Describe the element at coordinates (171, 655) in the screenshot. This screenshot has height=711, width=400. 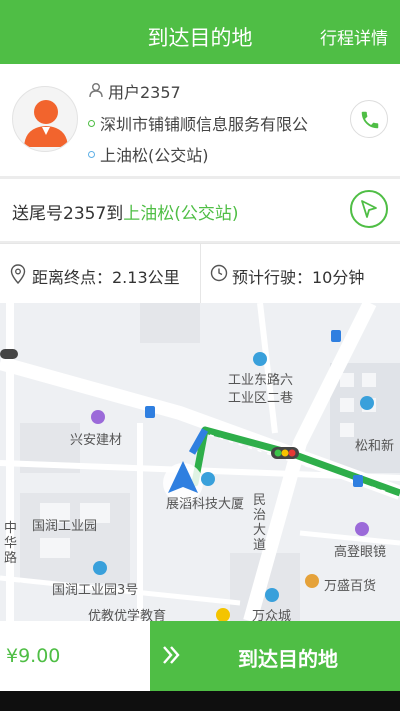
I see `chevron-right-icon` at that location.